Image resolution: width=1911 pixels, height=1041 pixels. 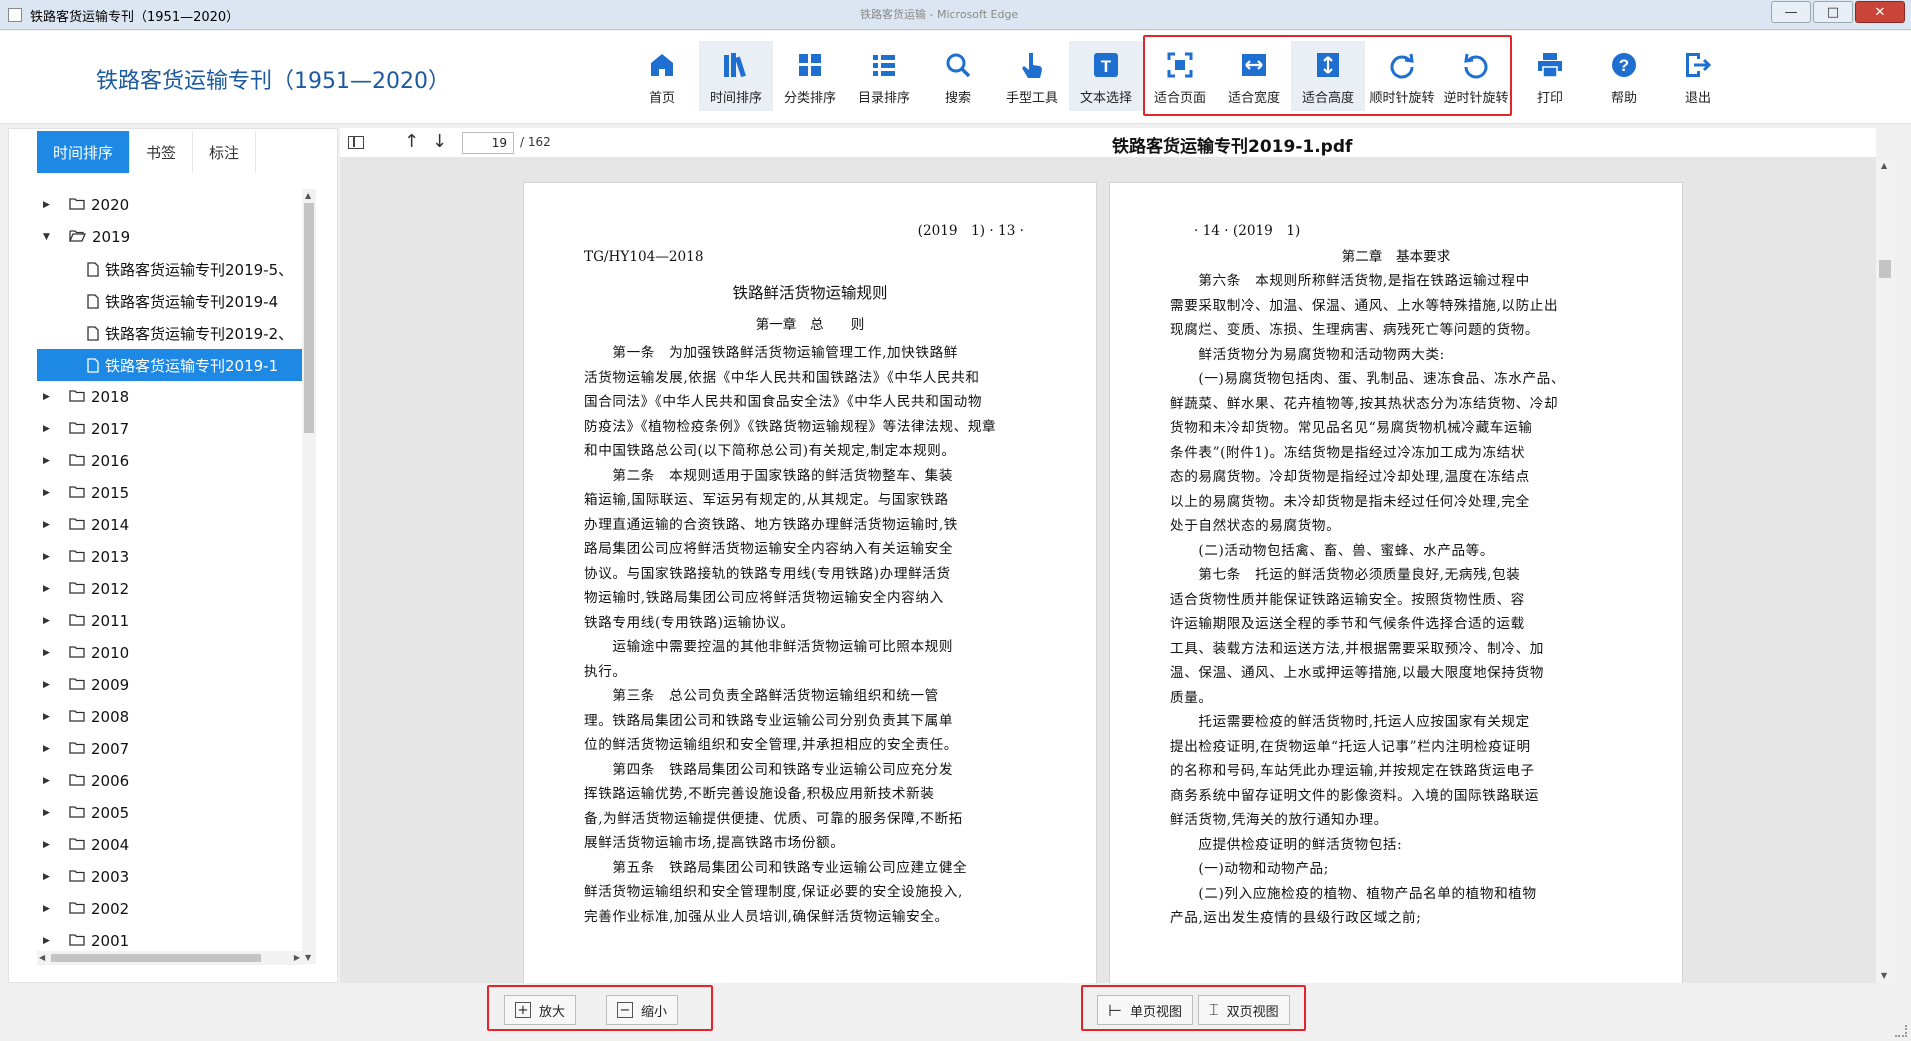 I want to click on tab-annotations: 标注, so click(x=225, y=152).